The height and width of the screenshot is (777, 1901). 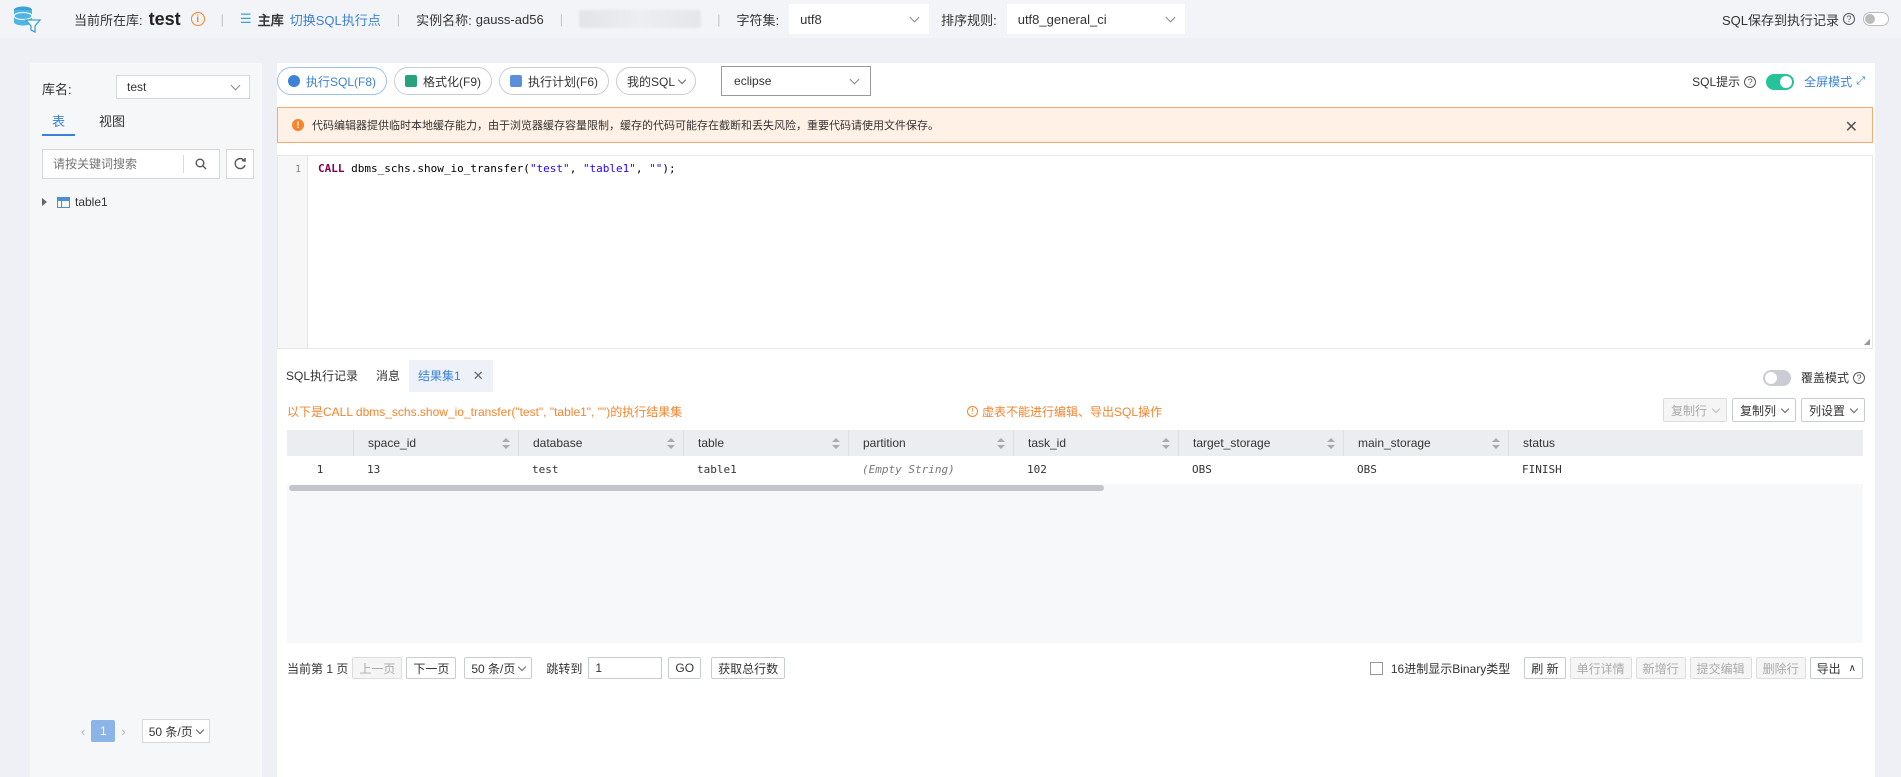 I want to click on go-button: GO, so click(x=685, y=668).